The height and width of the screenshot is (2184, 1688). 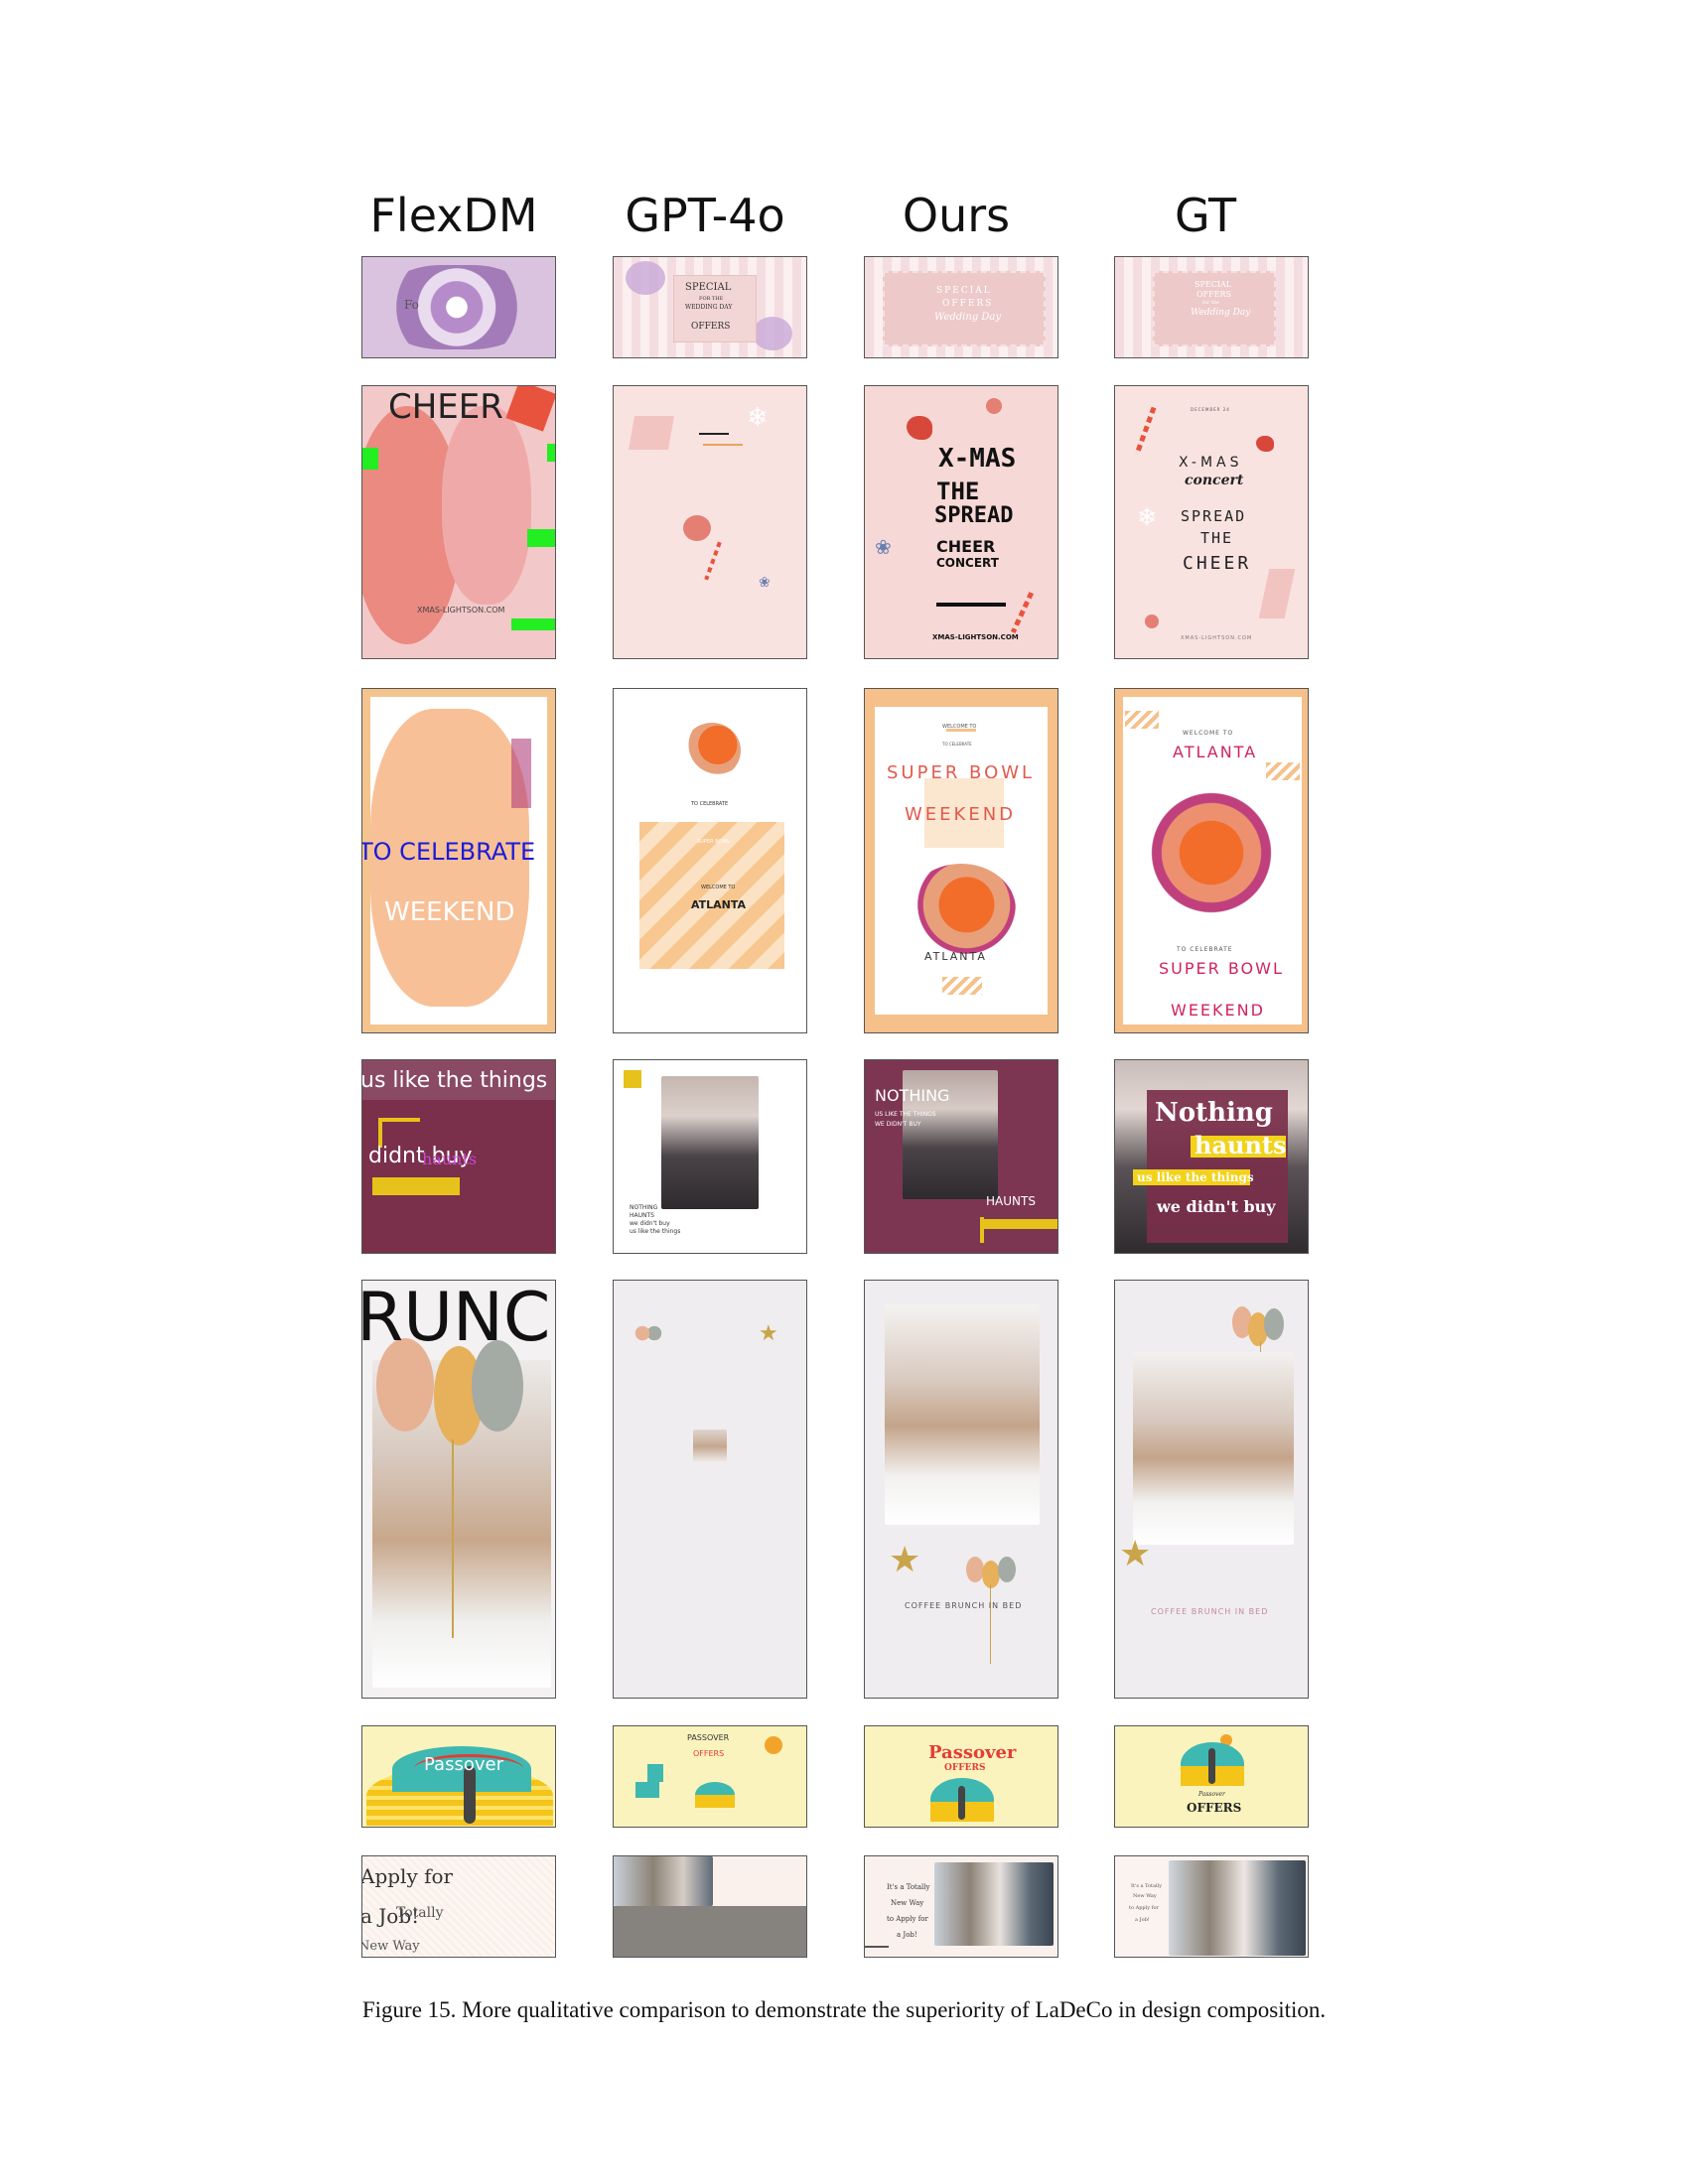 I want to click on xmas-ours-spread: SPREAD, so click(x=974, y=515).